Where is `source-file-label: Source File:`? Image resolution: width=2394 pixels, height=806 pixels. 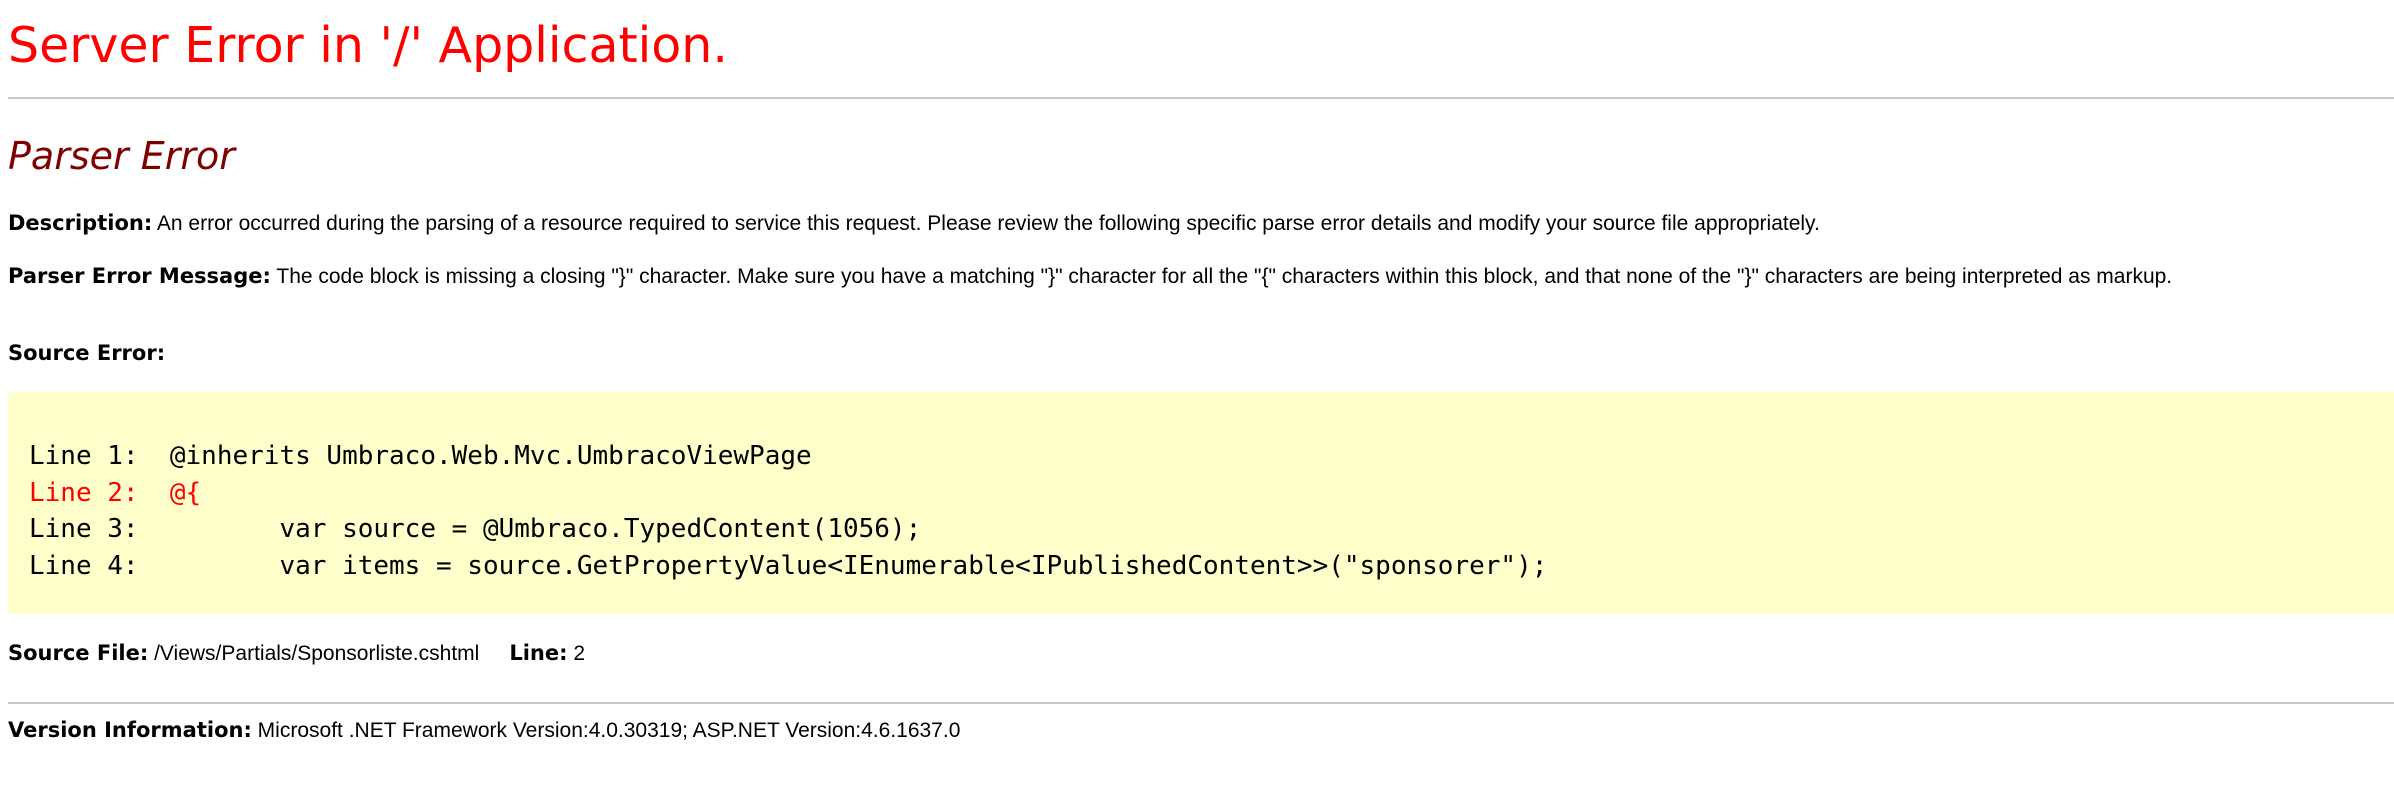 source-file-label: Source File: is located at coordinates (78, 653).